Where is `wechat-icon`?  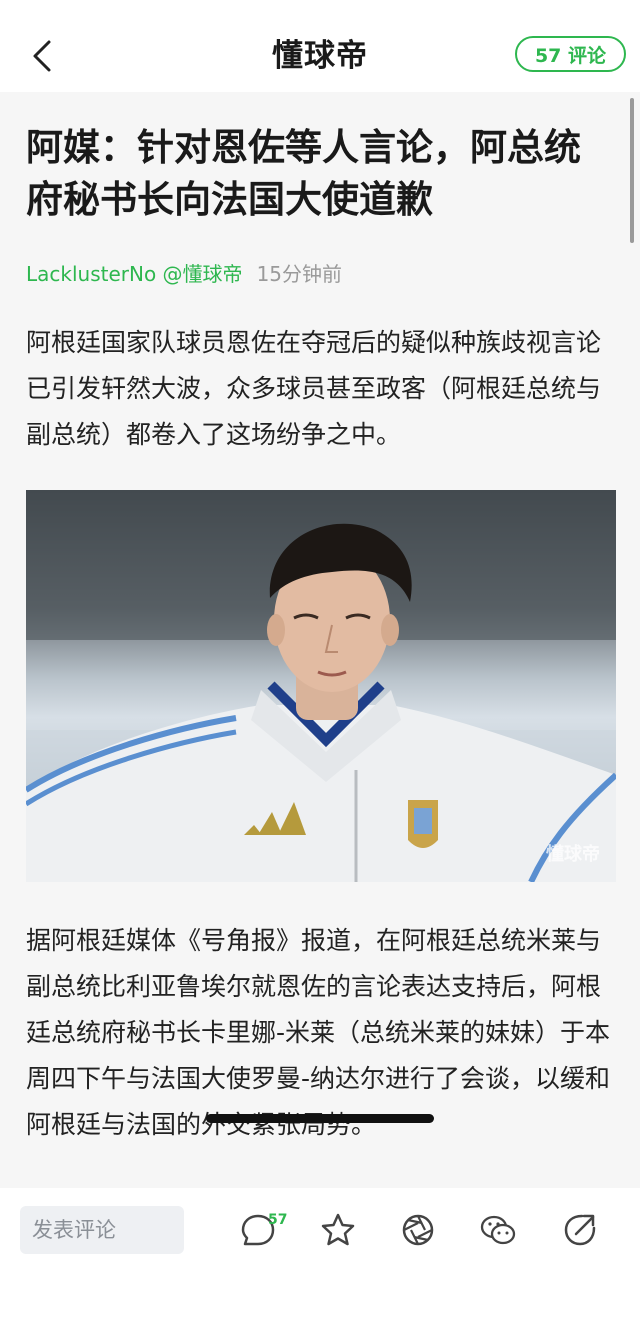
wechat-icon is located at coordinates (498, 1230).